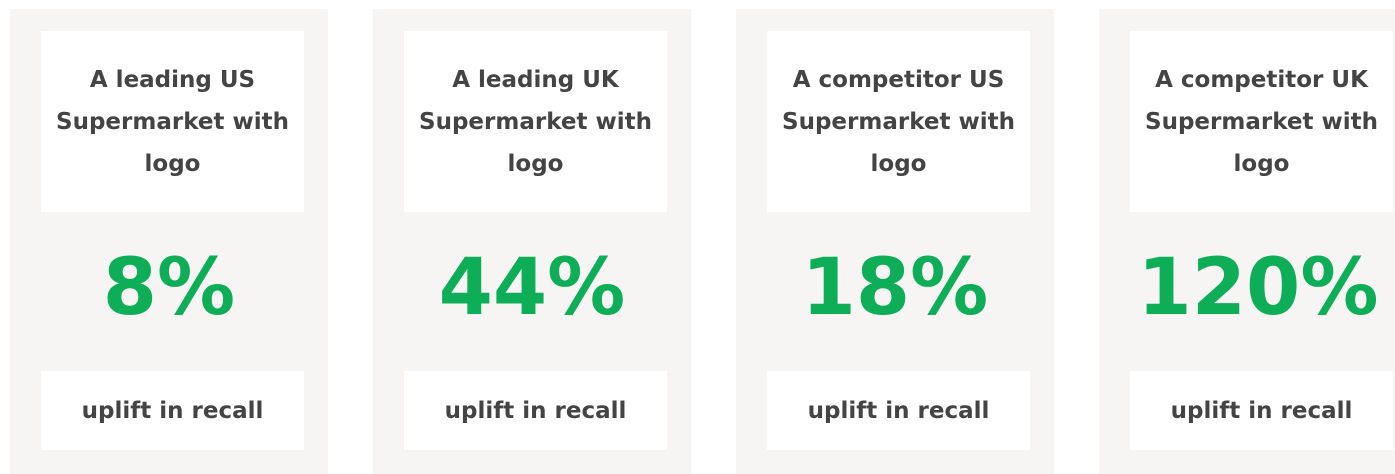 This screenshot has width=1395, height=474. I want to click on card-stat-value: 8%, so click(169, 288).